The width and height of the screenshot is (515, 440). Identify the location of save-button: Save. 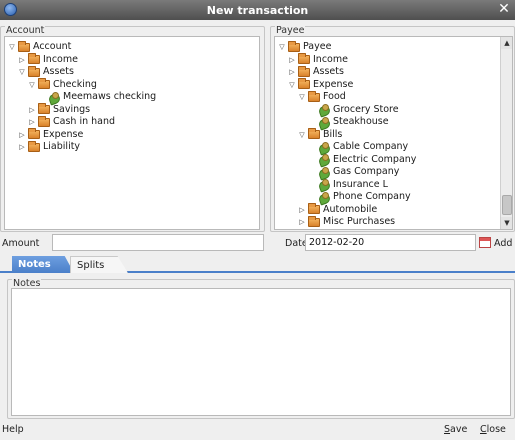
(455, 429).